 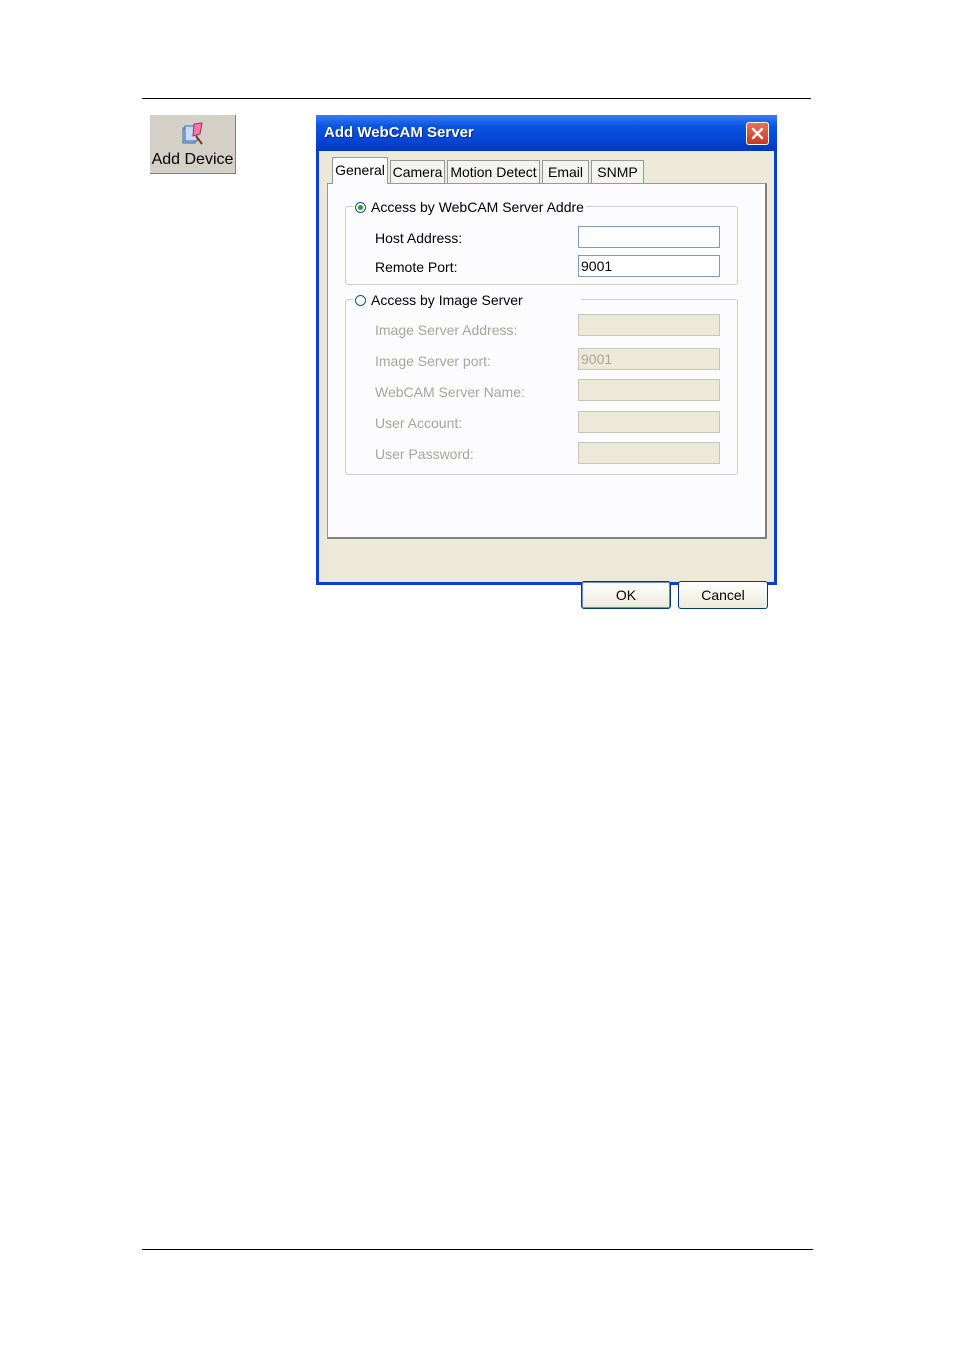 What do you see at coordinates (476, 98) in the screenshot?
I see `top-divider` at bounding box center [476, 98].